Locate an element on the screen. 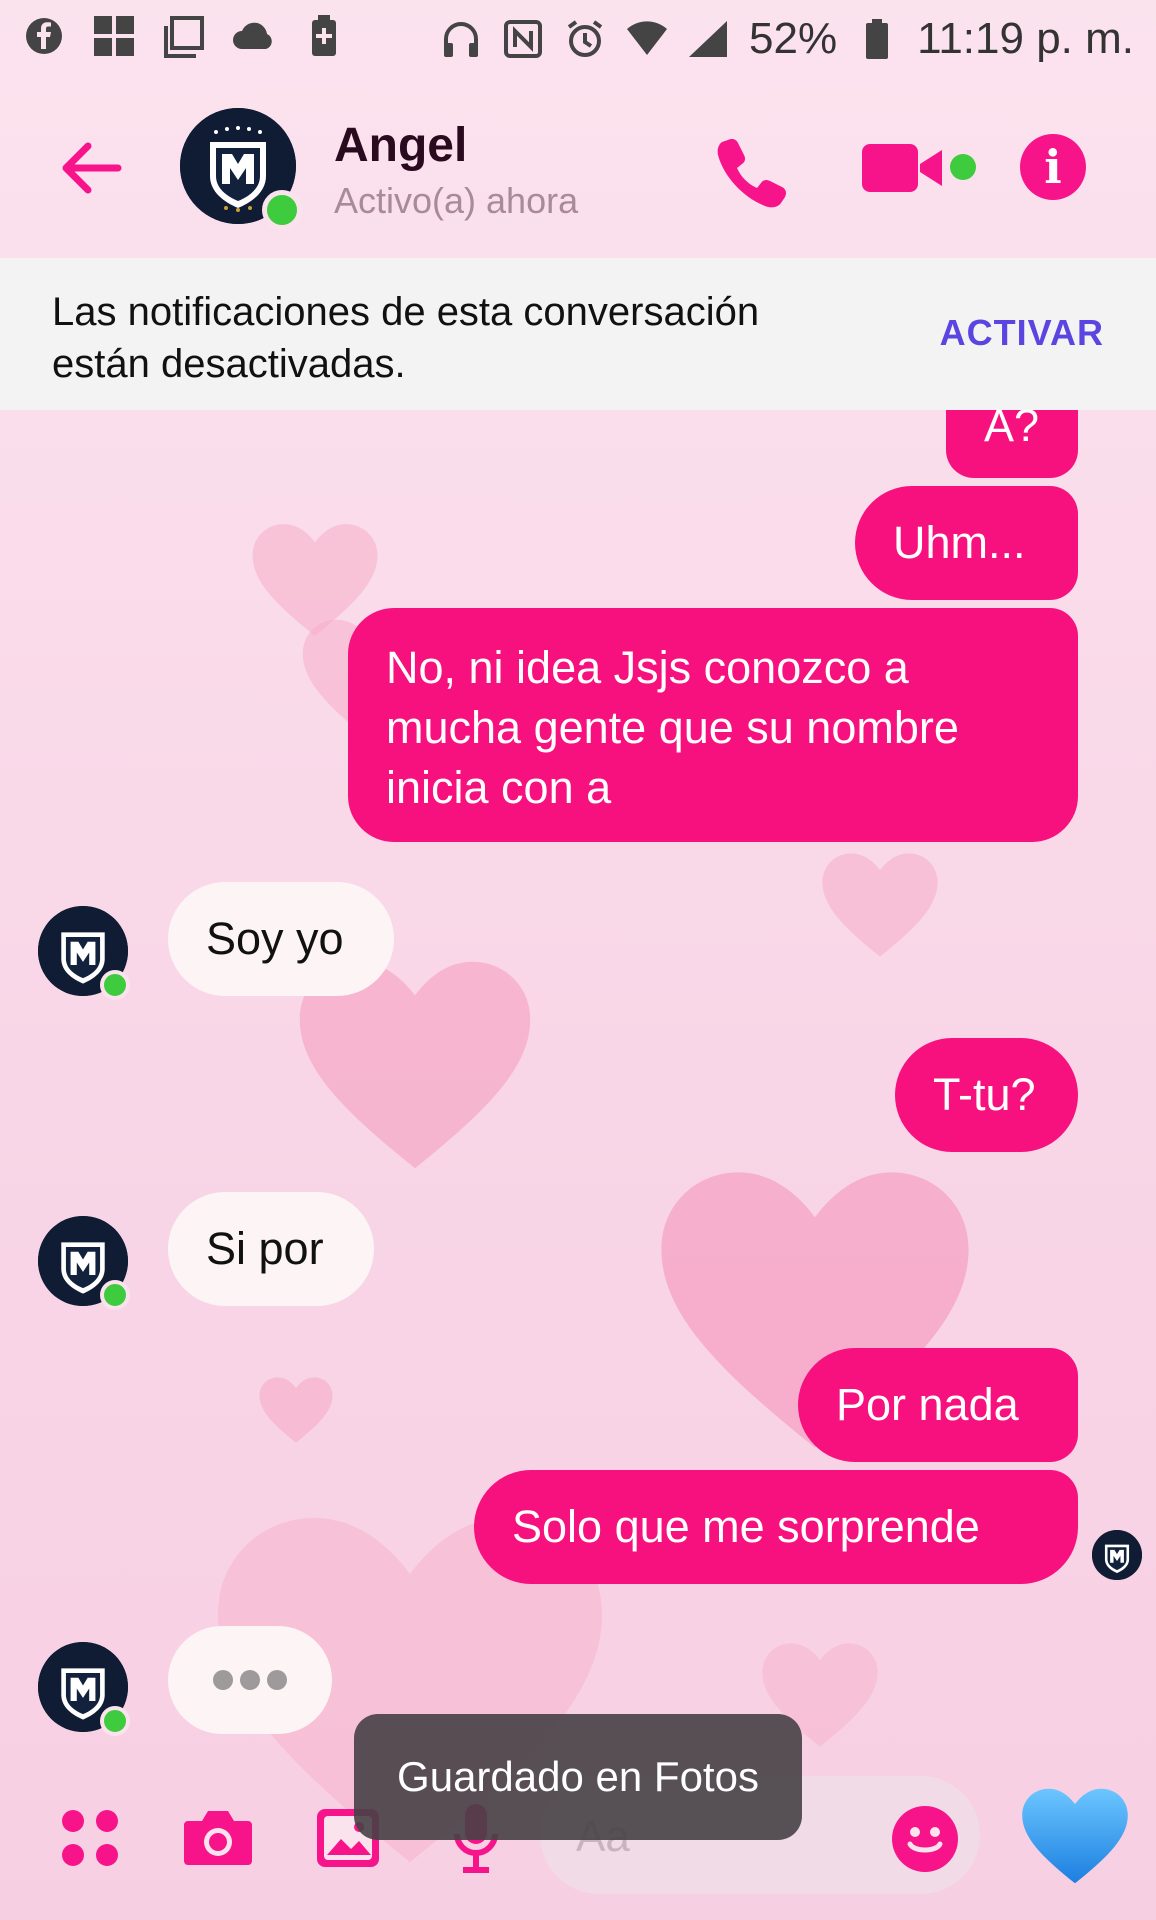 The width and height of the screenshot is (1156, 1920). signal-icon is located at coordinates (709, 39).